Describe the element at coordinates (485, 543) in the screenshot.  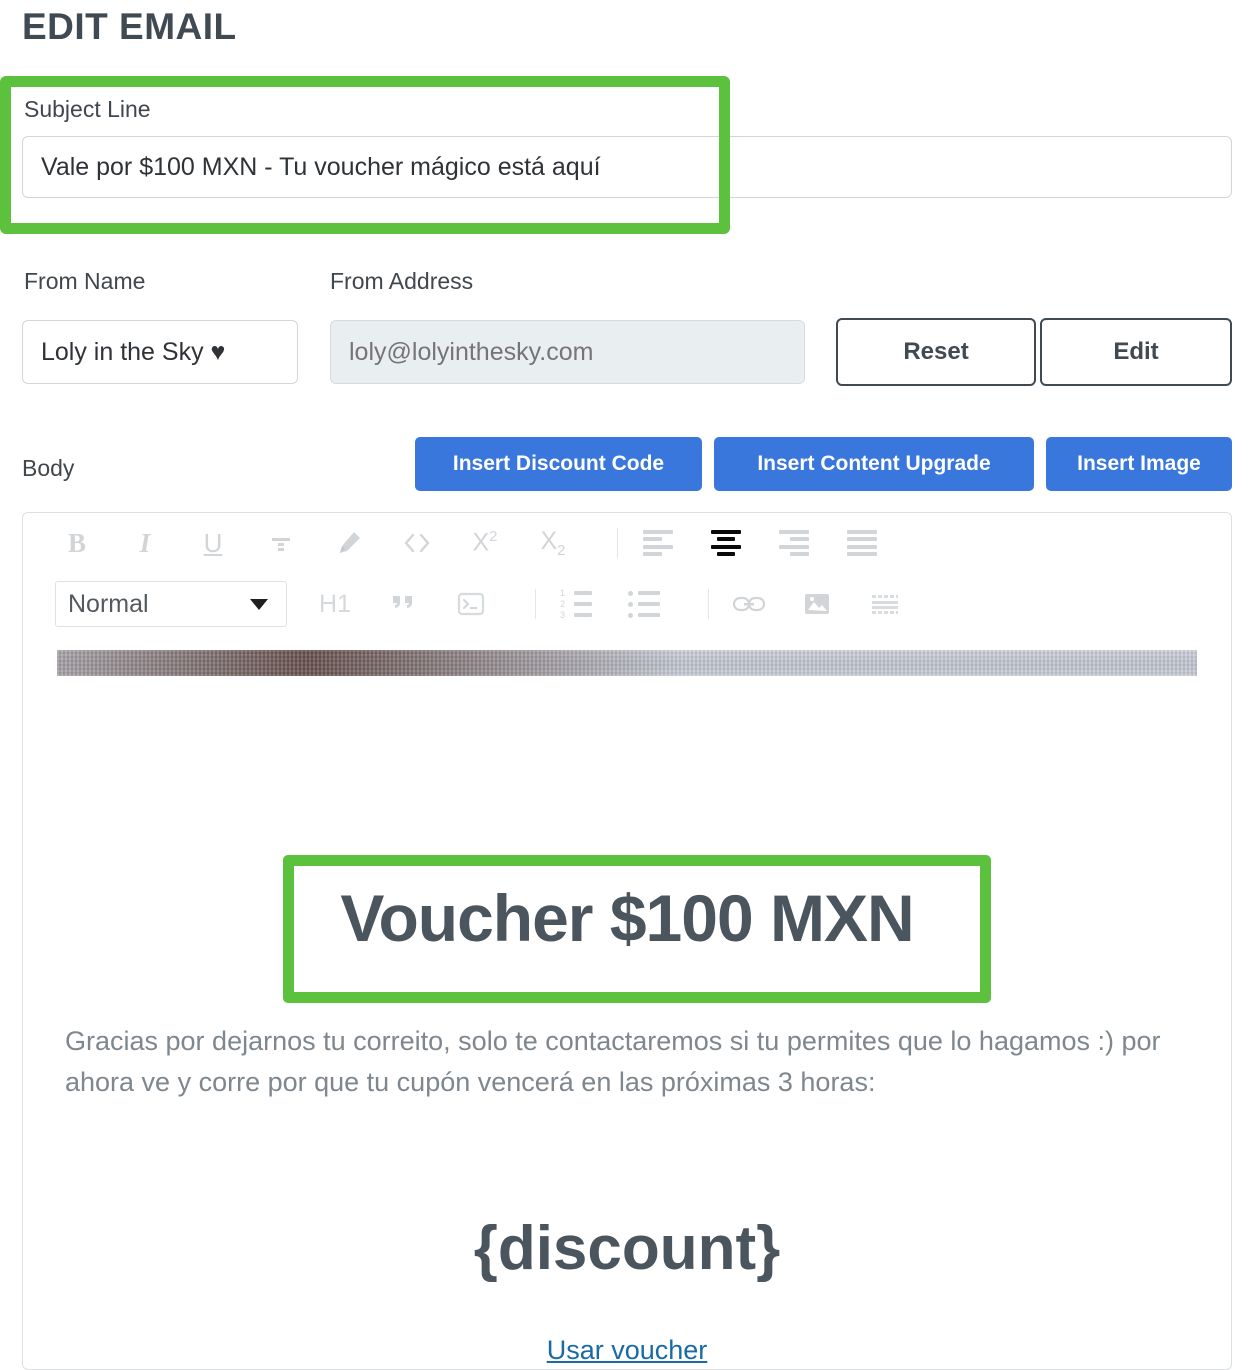
I see `superscript-icon: X2` at that location.